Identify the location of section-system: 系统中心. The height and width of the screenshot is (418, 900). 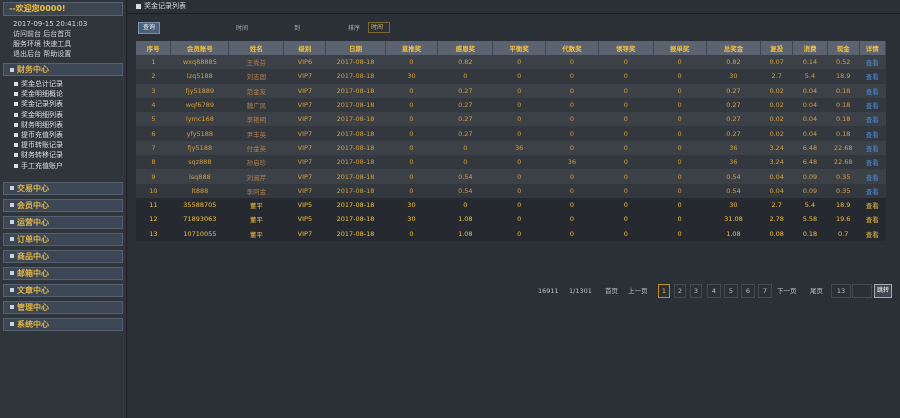
(63, 324).